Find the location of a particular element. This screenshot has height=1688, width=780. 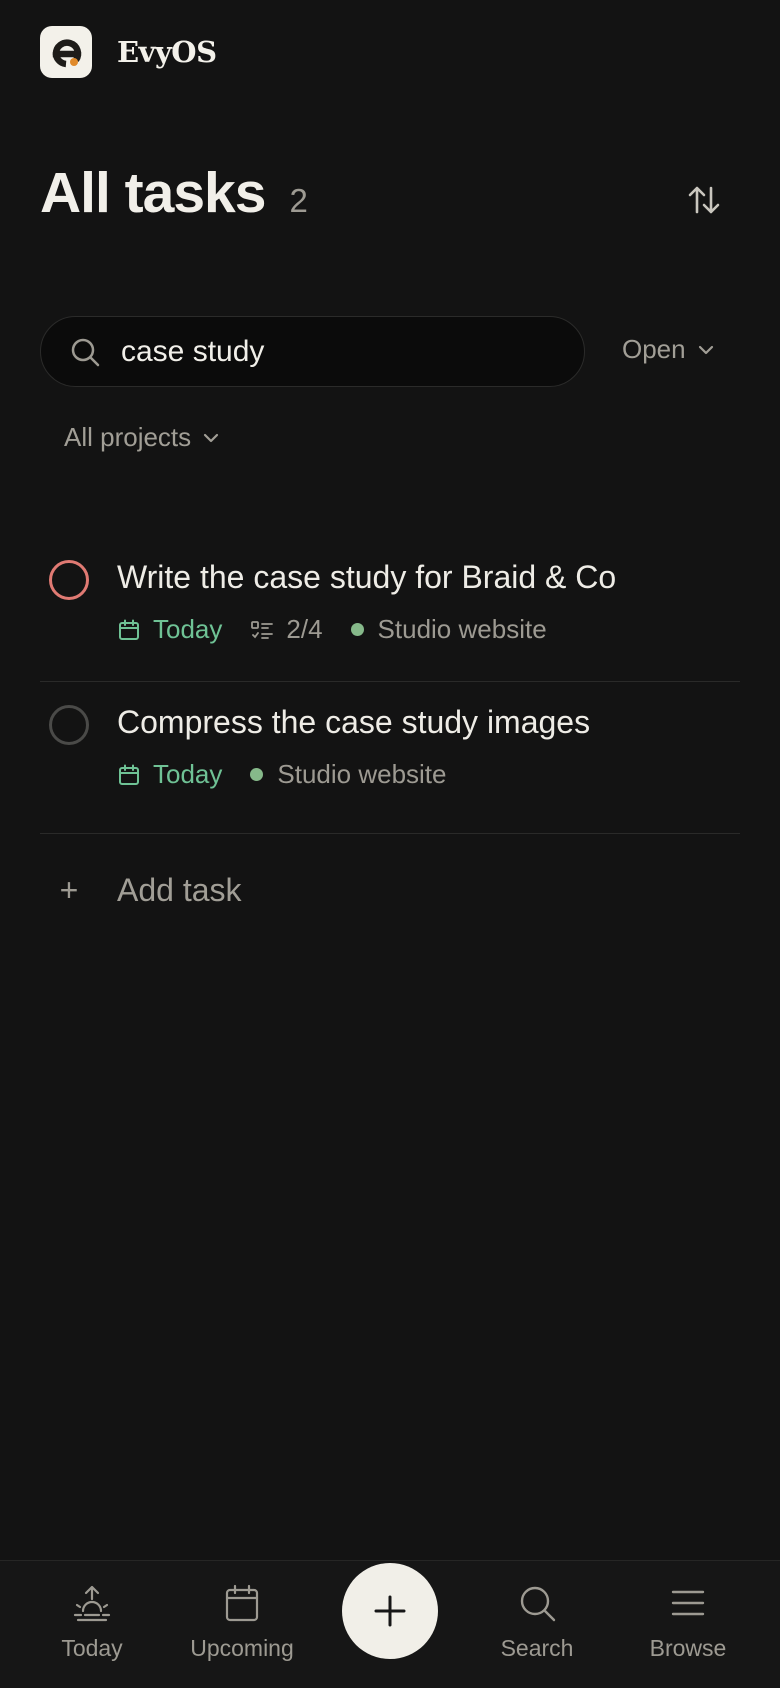

project-filter-dropdown: All projects is located at coordinates (142, 437).